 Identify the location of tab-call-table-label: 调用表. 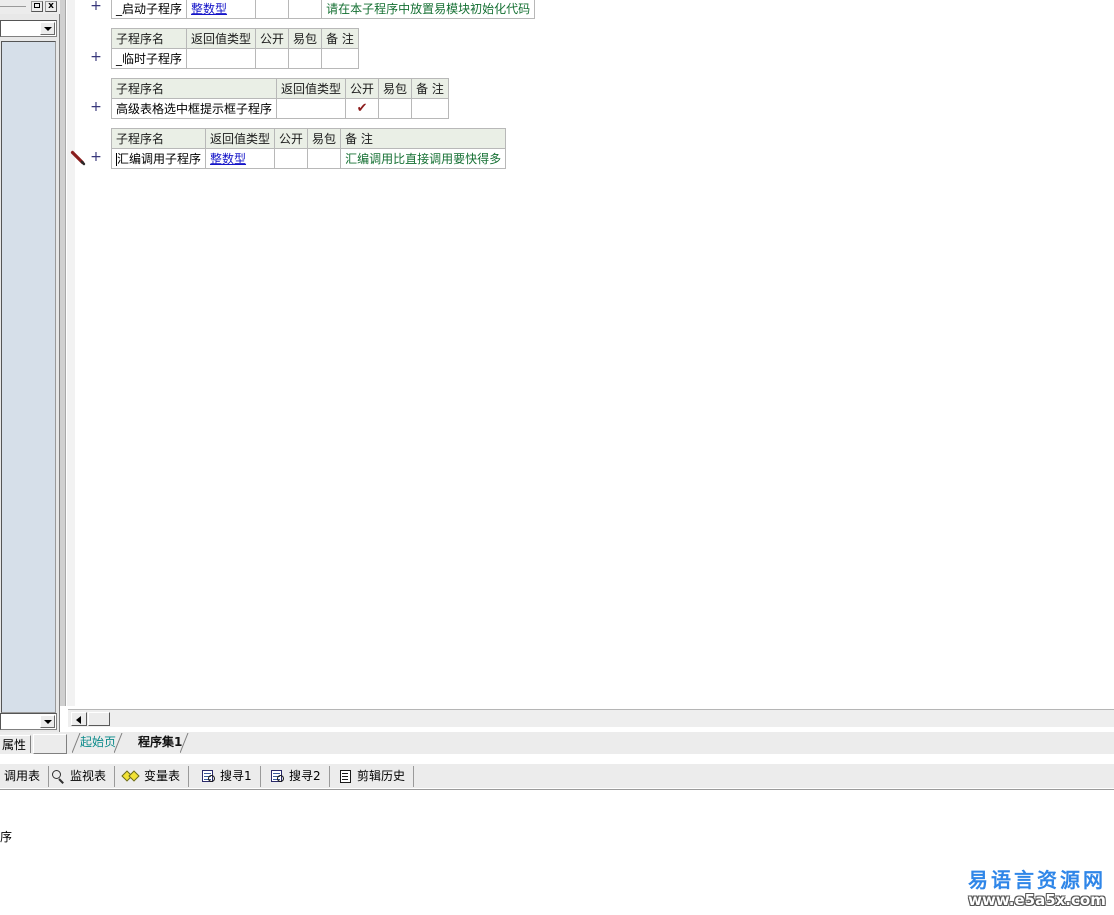
(22, 776).